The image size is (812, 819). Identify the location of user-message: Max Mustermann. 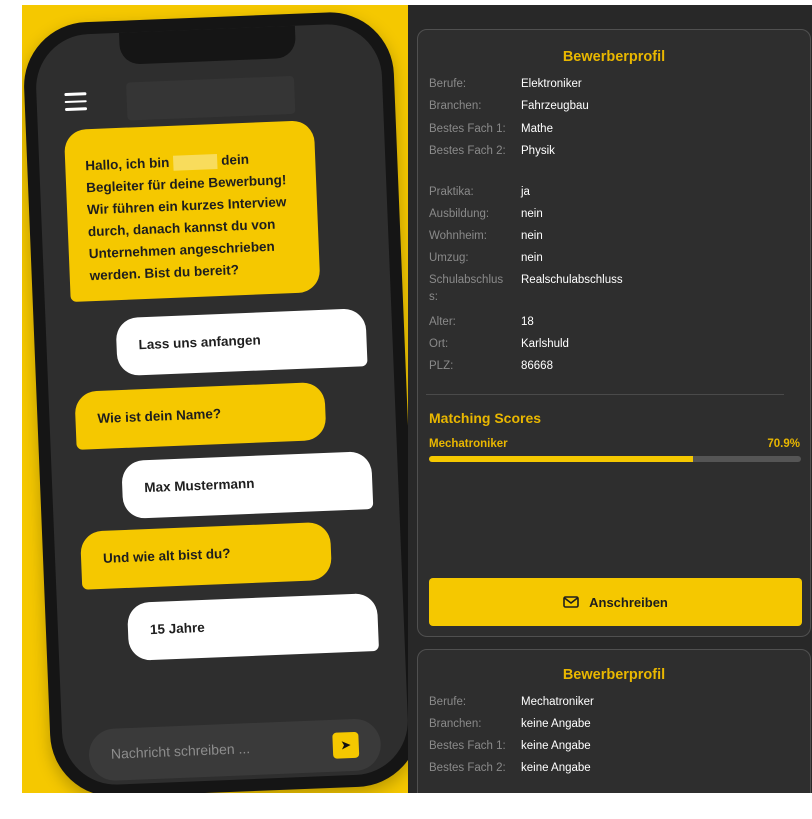
(247, 485).